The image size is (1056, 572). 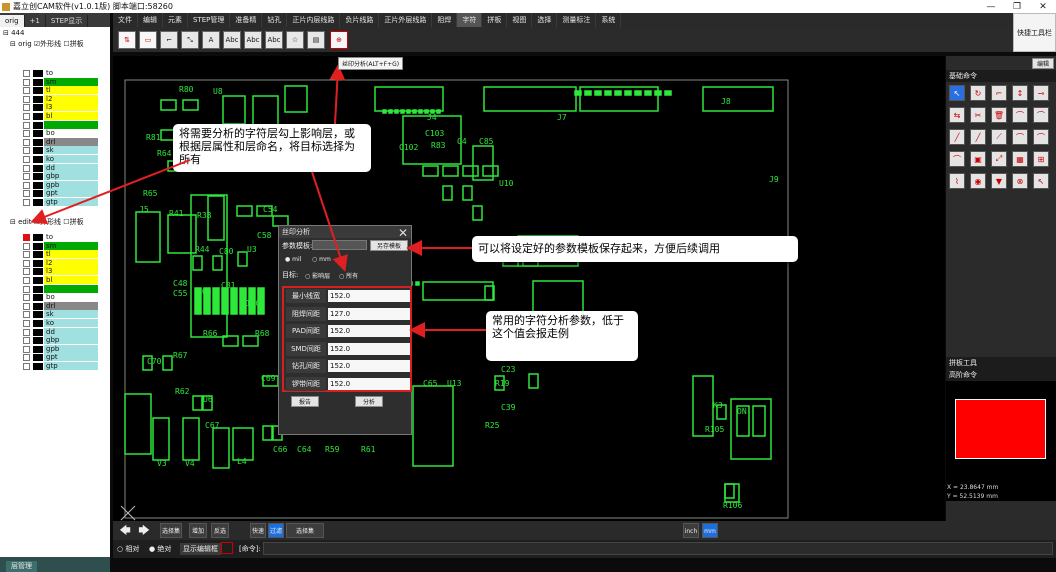 I want to click on arrow-to-target, so click(x=329, y=221).